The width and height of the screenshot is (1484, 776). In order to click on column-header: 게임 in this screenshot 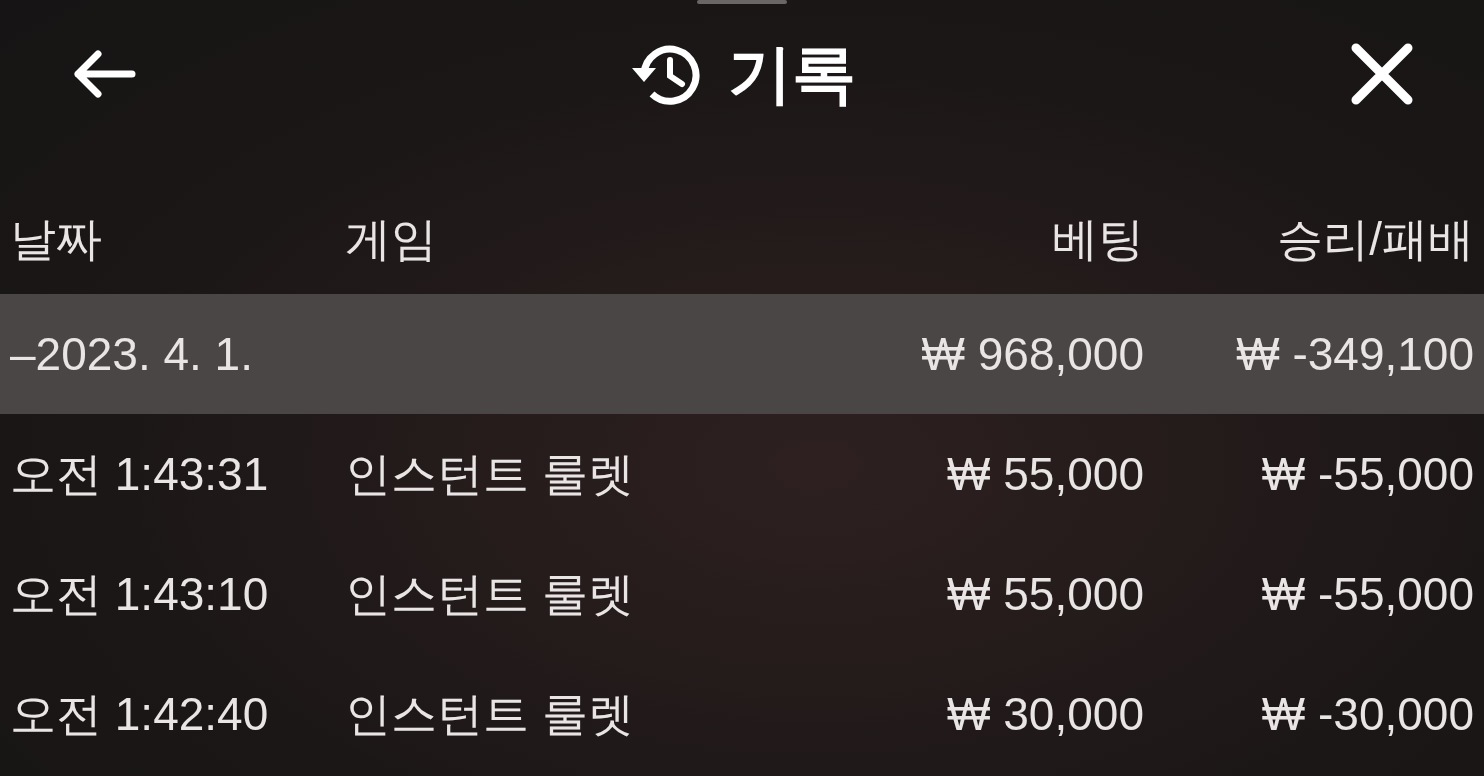, I will do `click(391, 238)`.